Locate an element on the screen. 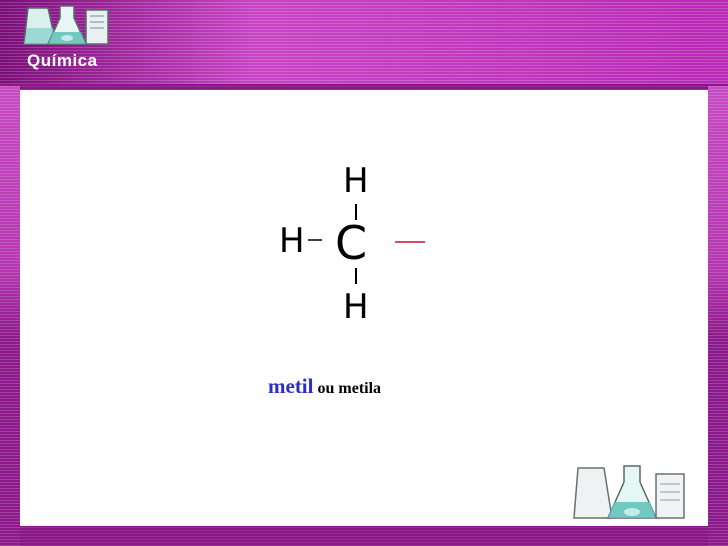 Image resolution: width=728 pixels, height=546 pixels. group-name: metil is located at coordinates (291, 386).